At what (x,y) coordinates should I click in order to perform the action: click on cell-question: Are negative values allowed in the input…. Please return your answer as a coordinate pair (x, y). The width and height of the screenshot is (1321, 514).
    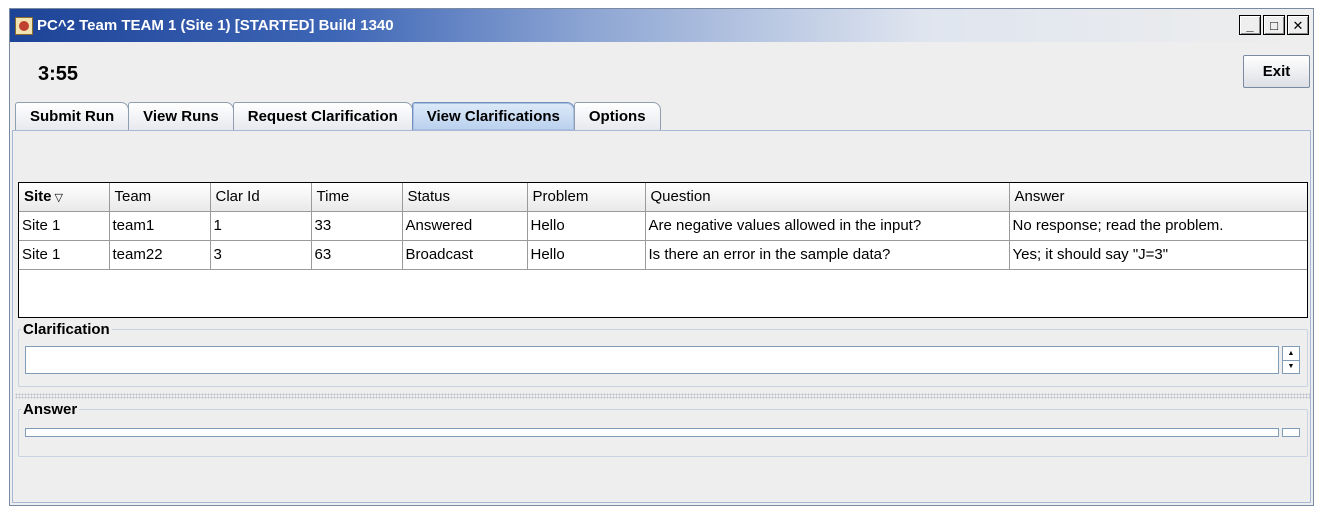
    Looking at the image, I should click on (827, 226).